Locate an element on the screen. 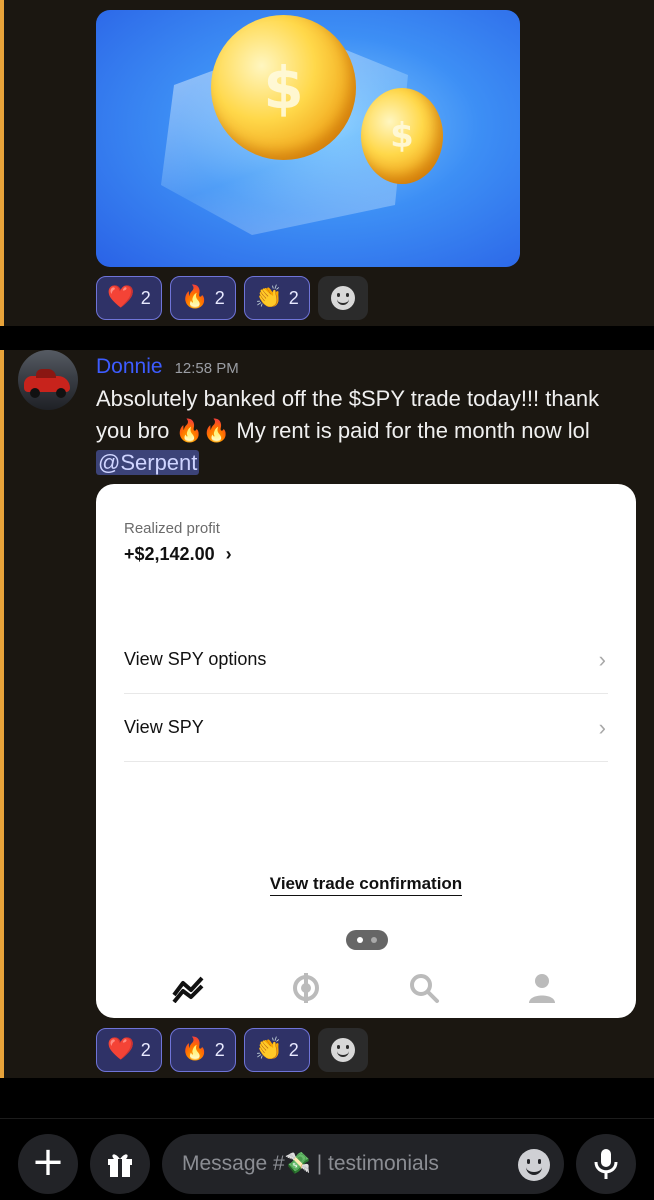 Image resolution: width=654 pixels, height=1200 pixels. person-icon is located at coordinates (542, 988).